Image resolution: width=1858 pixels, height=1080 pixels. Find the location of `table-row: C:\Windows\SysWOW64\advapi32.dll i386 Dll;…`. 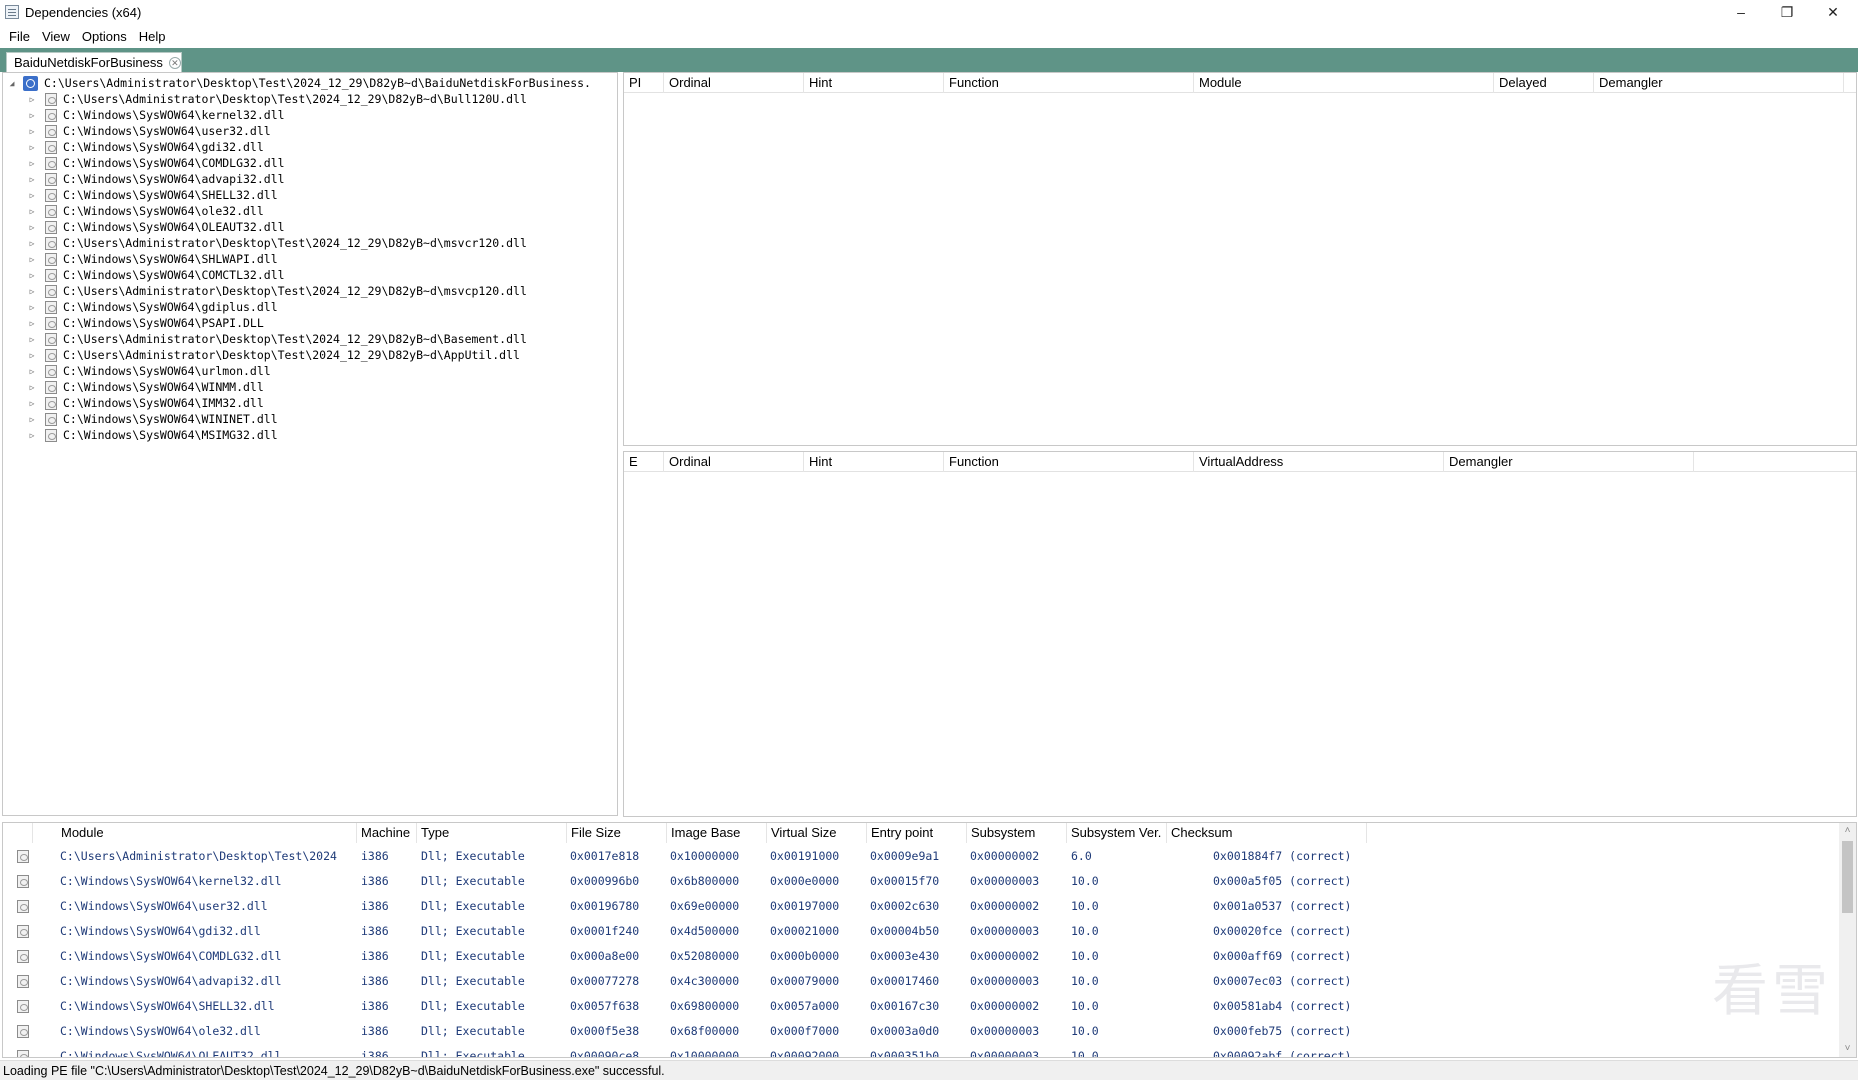

table-row: C:\Windows\SysWOW64\advapi32.dll i386 Dll;… is located at coordinates (918, 981).